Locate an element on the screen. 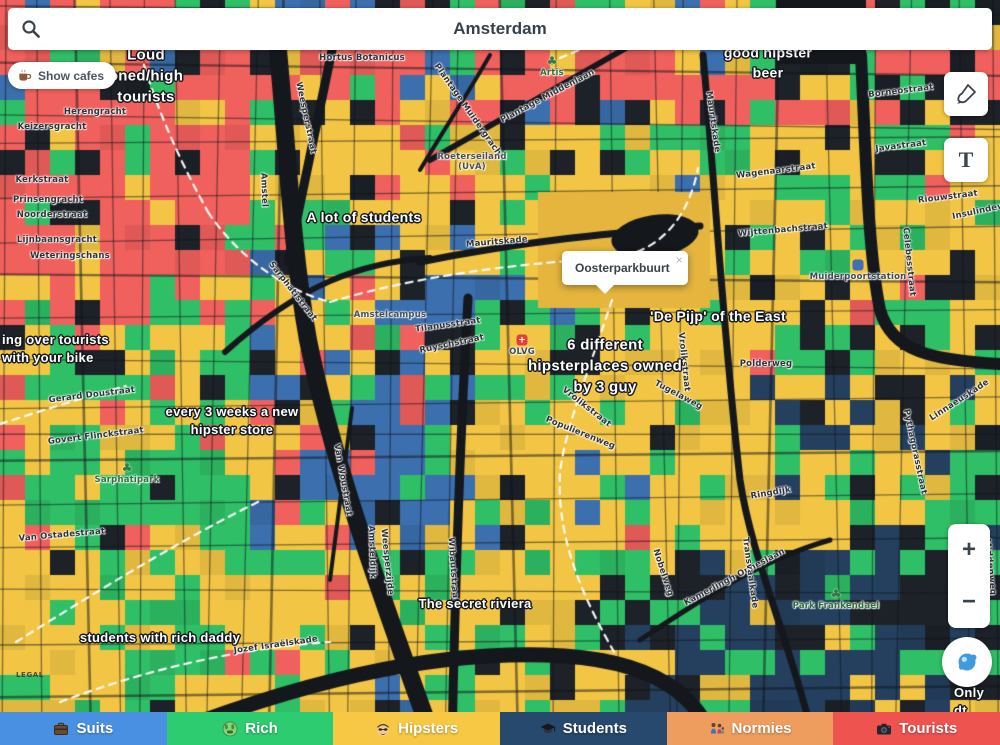 The height and width of the screenshot is (745, 1000). map-annotation: The secret riviera is located at coordinates (474, 604).